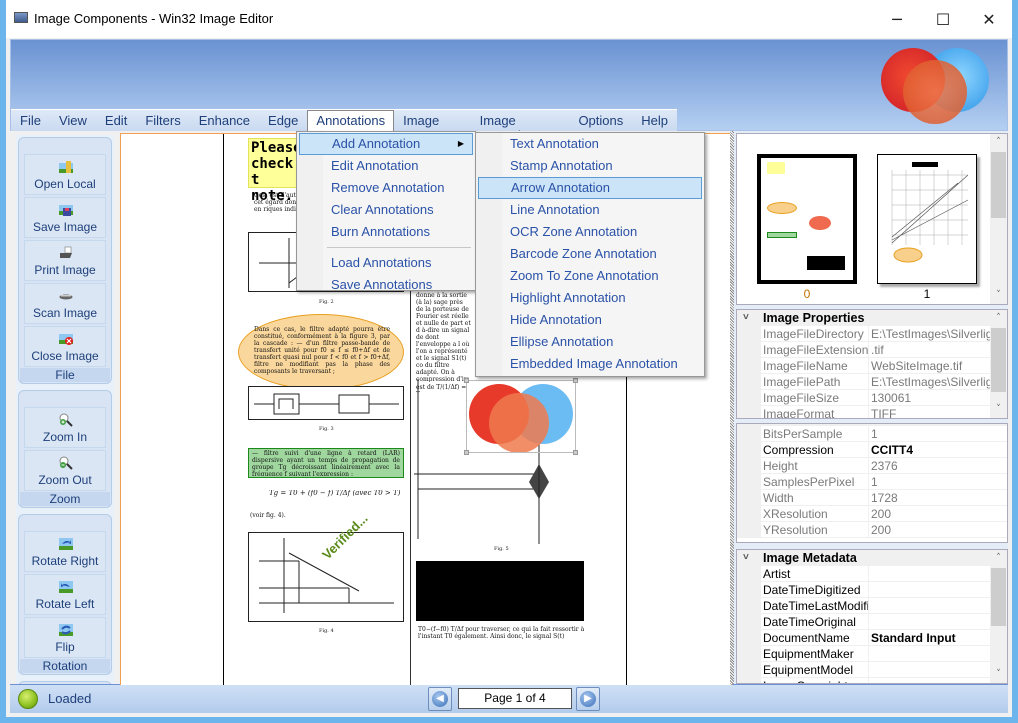  What do you see at coordinates (872, 318) in the screenshot?
I see `image-properties-header: ˅ Image Properties` at bounding box center [872, 318].